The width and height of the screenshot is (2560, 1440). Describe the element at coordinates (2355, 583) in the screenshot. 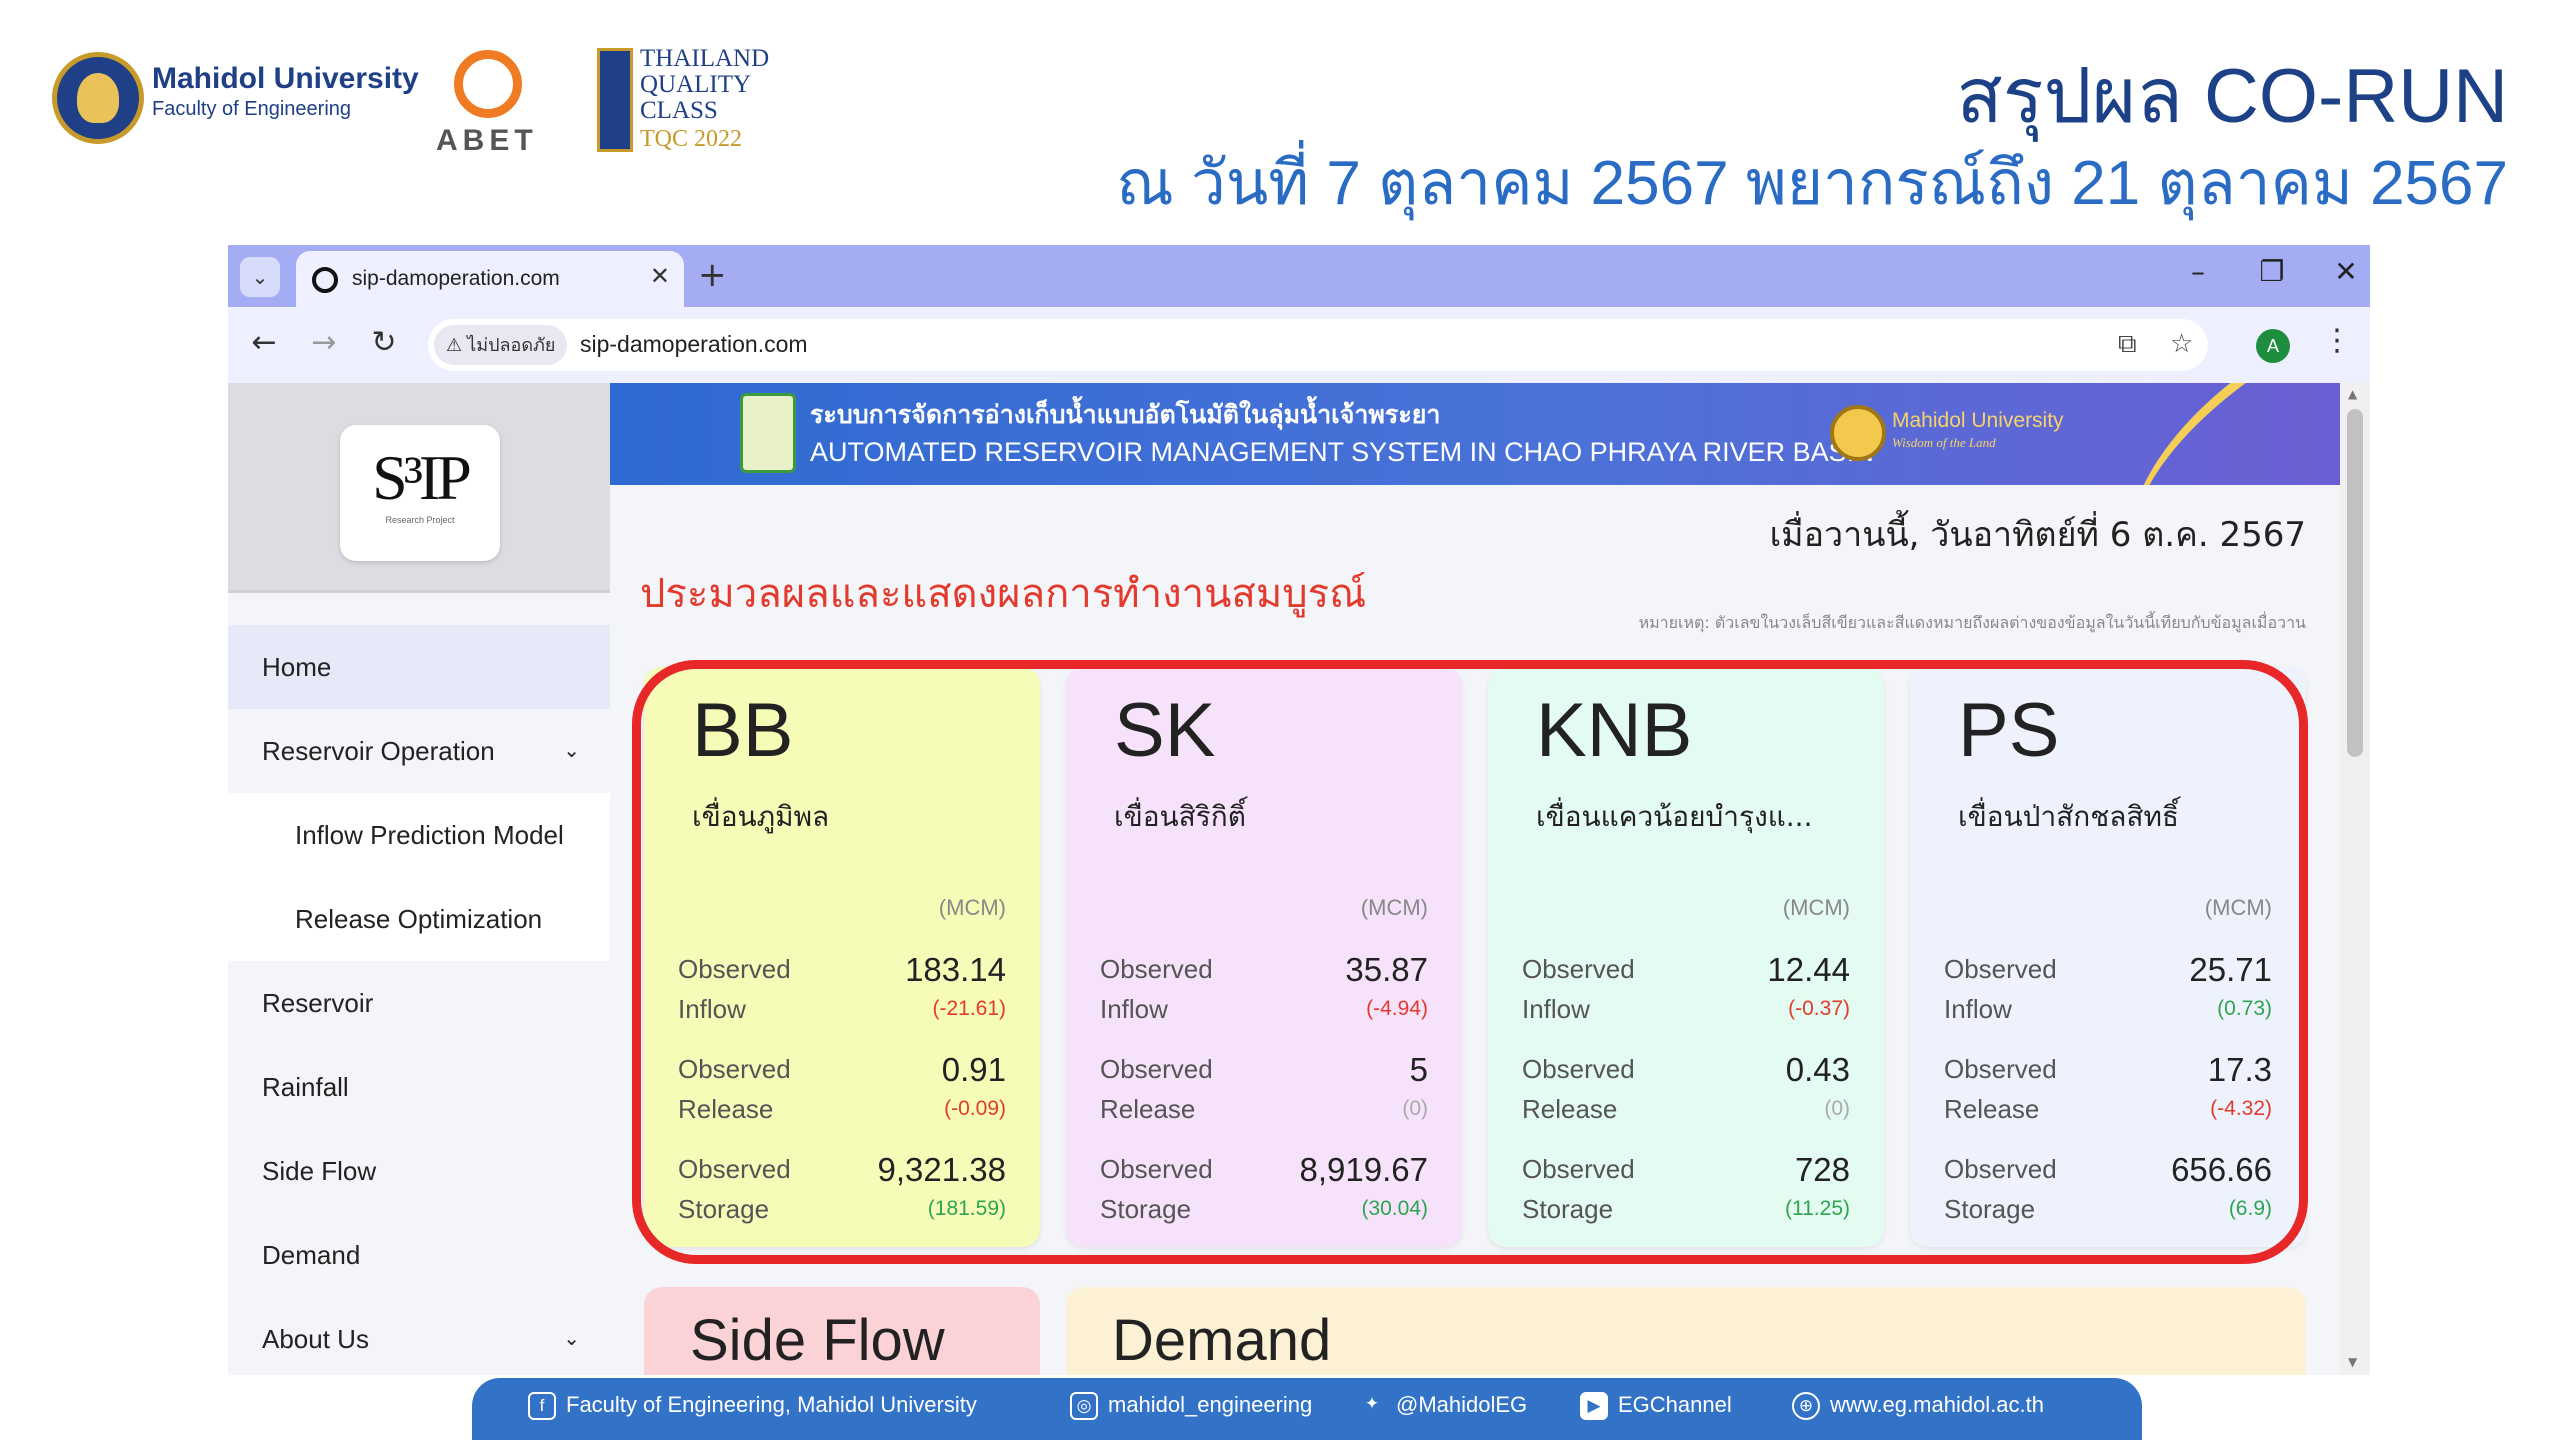

I see `scroll-thumb` at that location.